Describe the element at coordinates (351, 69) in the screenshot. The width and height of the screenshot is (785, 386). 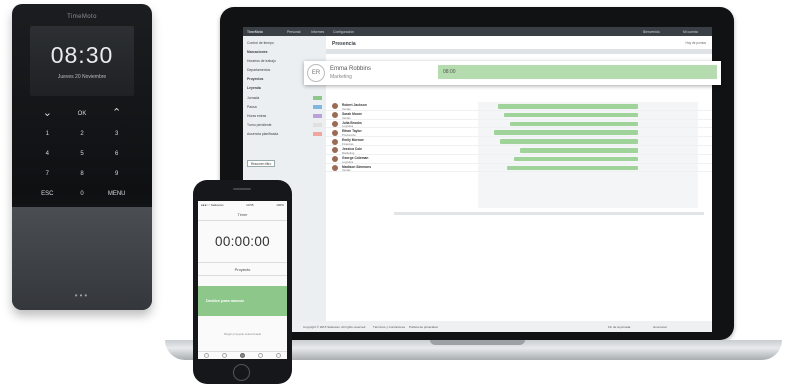
I see `popup-employee-name: Emma Robbins` at that location.